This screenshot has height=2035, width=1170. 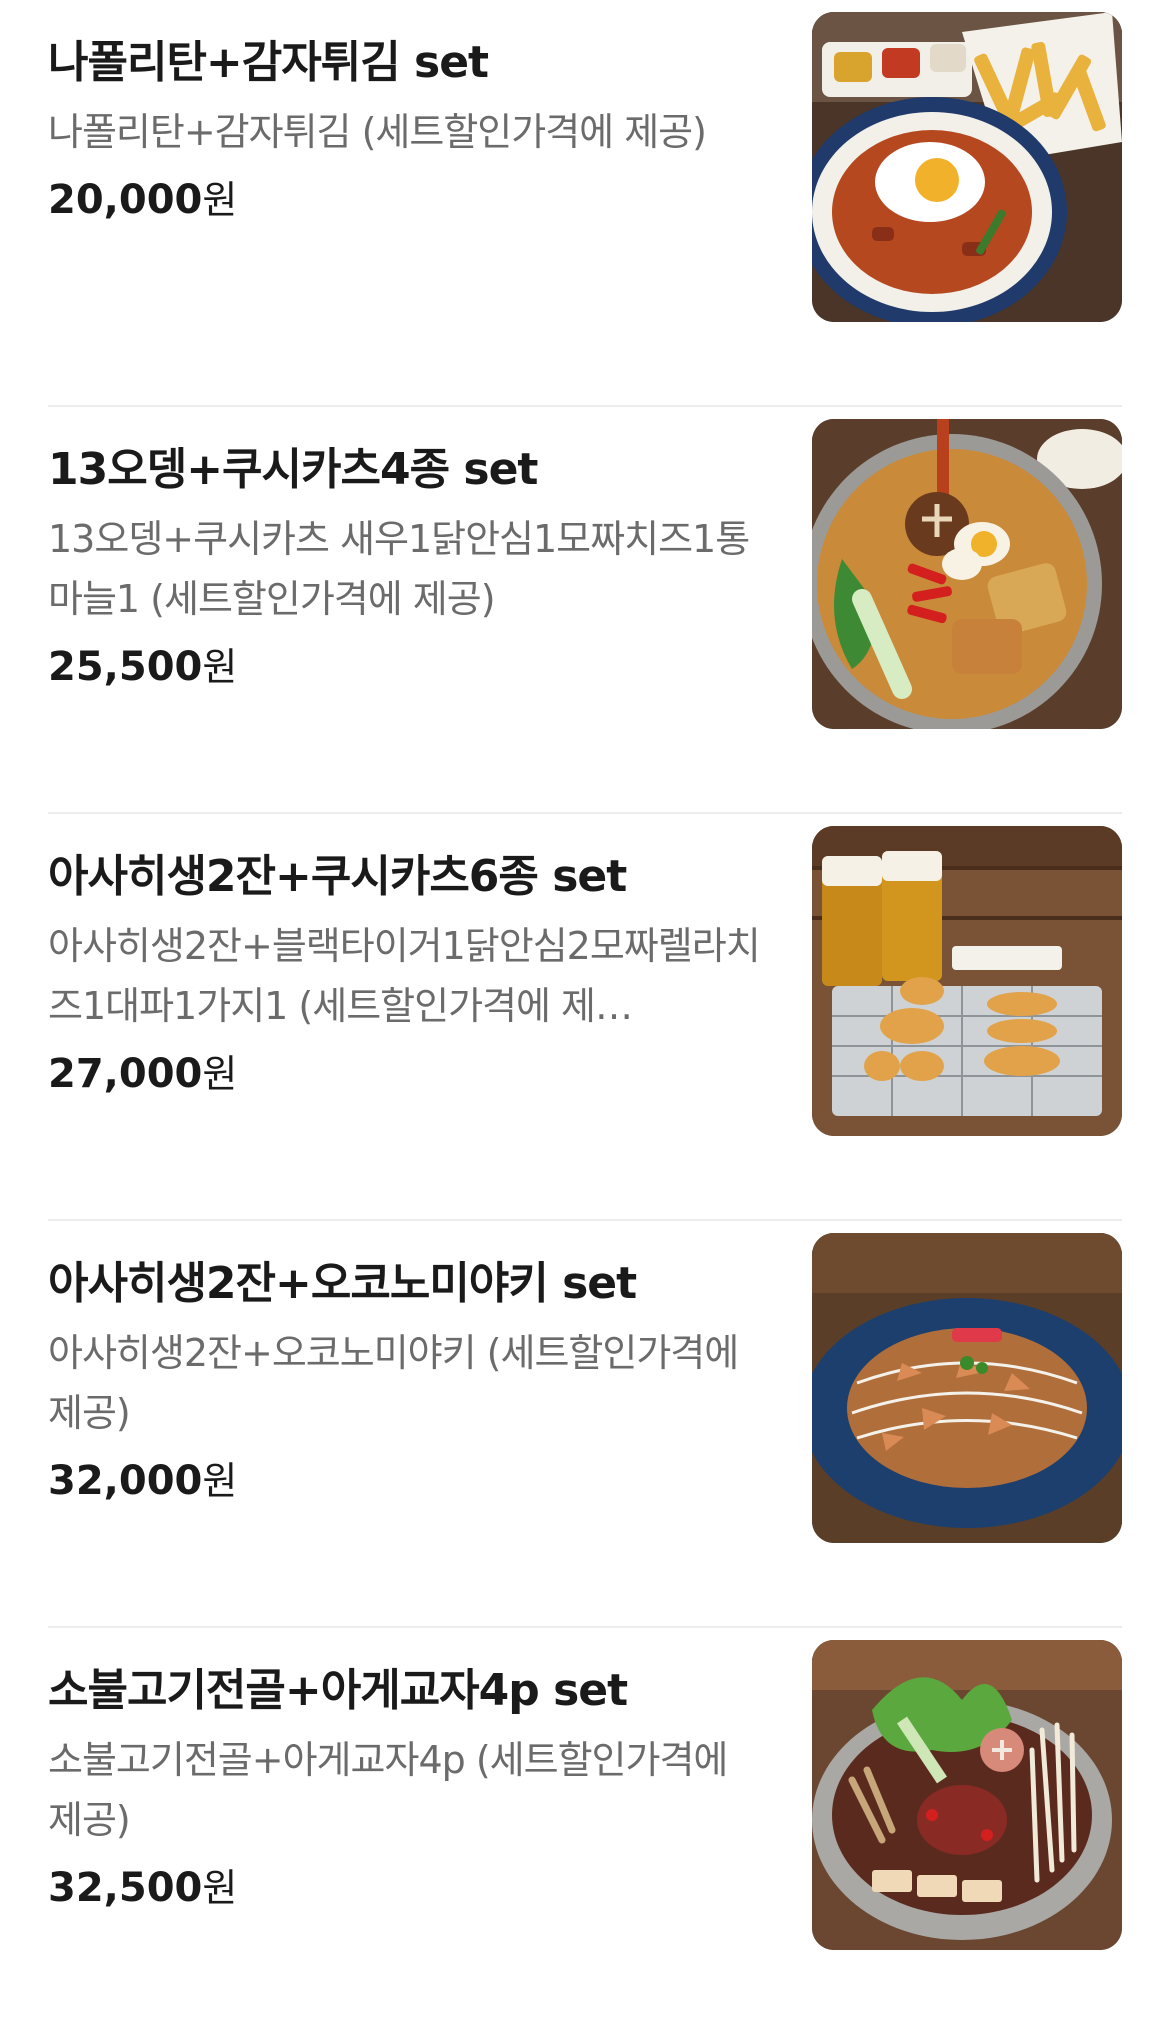 I want to click on bulgogi-hotpot-photo, so click(x=967, y=1795).